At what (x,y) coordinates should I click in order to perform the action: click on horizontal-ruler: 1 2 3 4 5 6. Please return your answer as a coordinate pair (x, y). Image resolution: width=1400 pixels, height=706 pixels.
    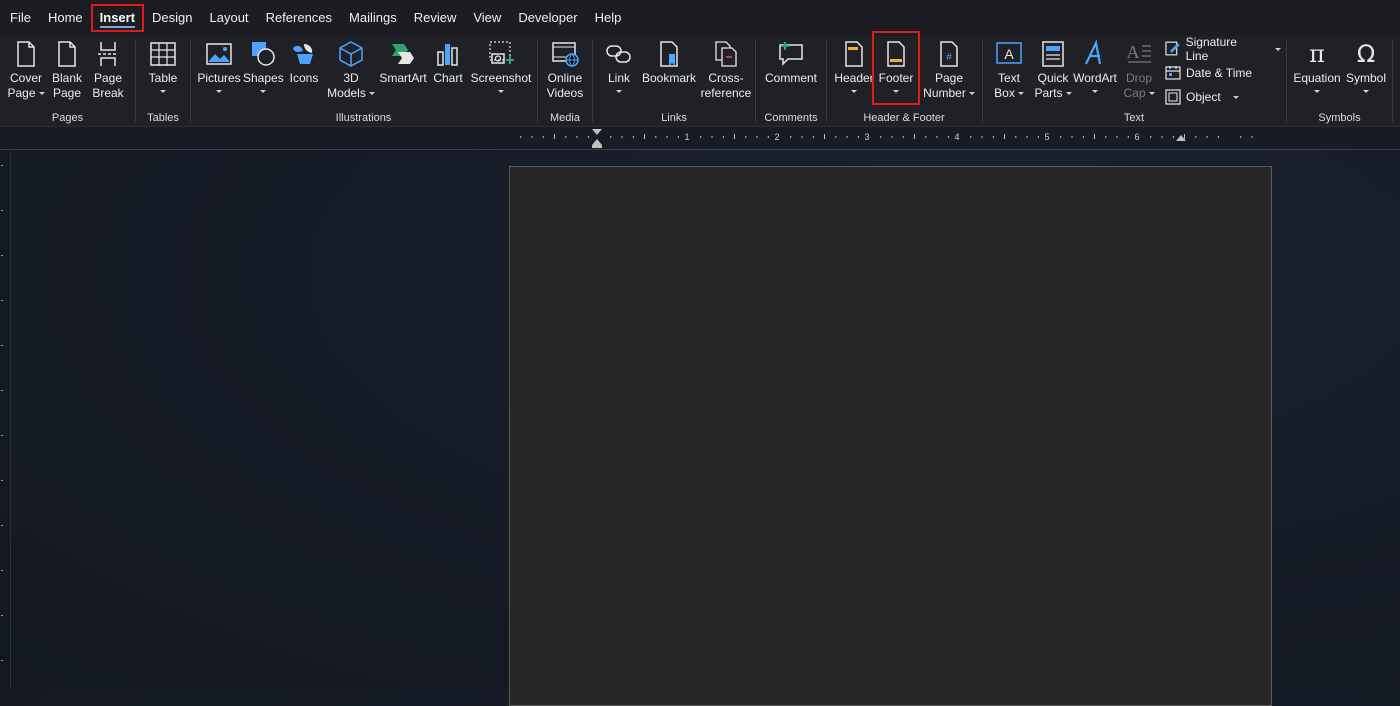
    Looking at the image, I should click on (700, 138).